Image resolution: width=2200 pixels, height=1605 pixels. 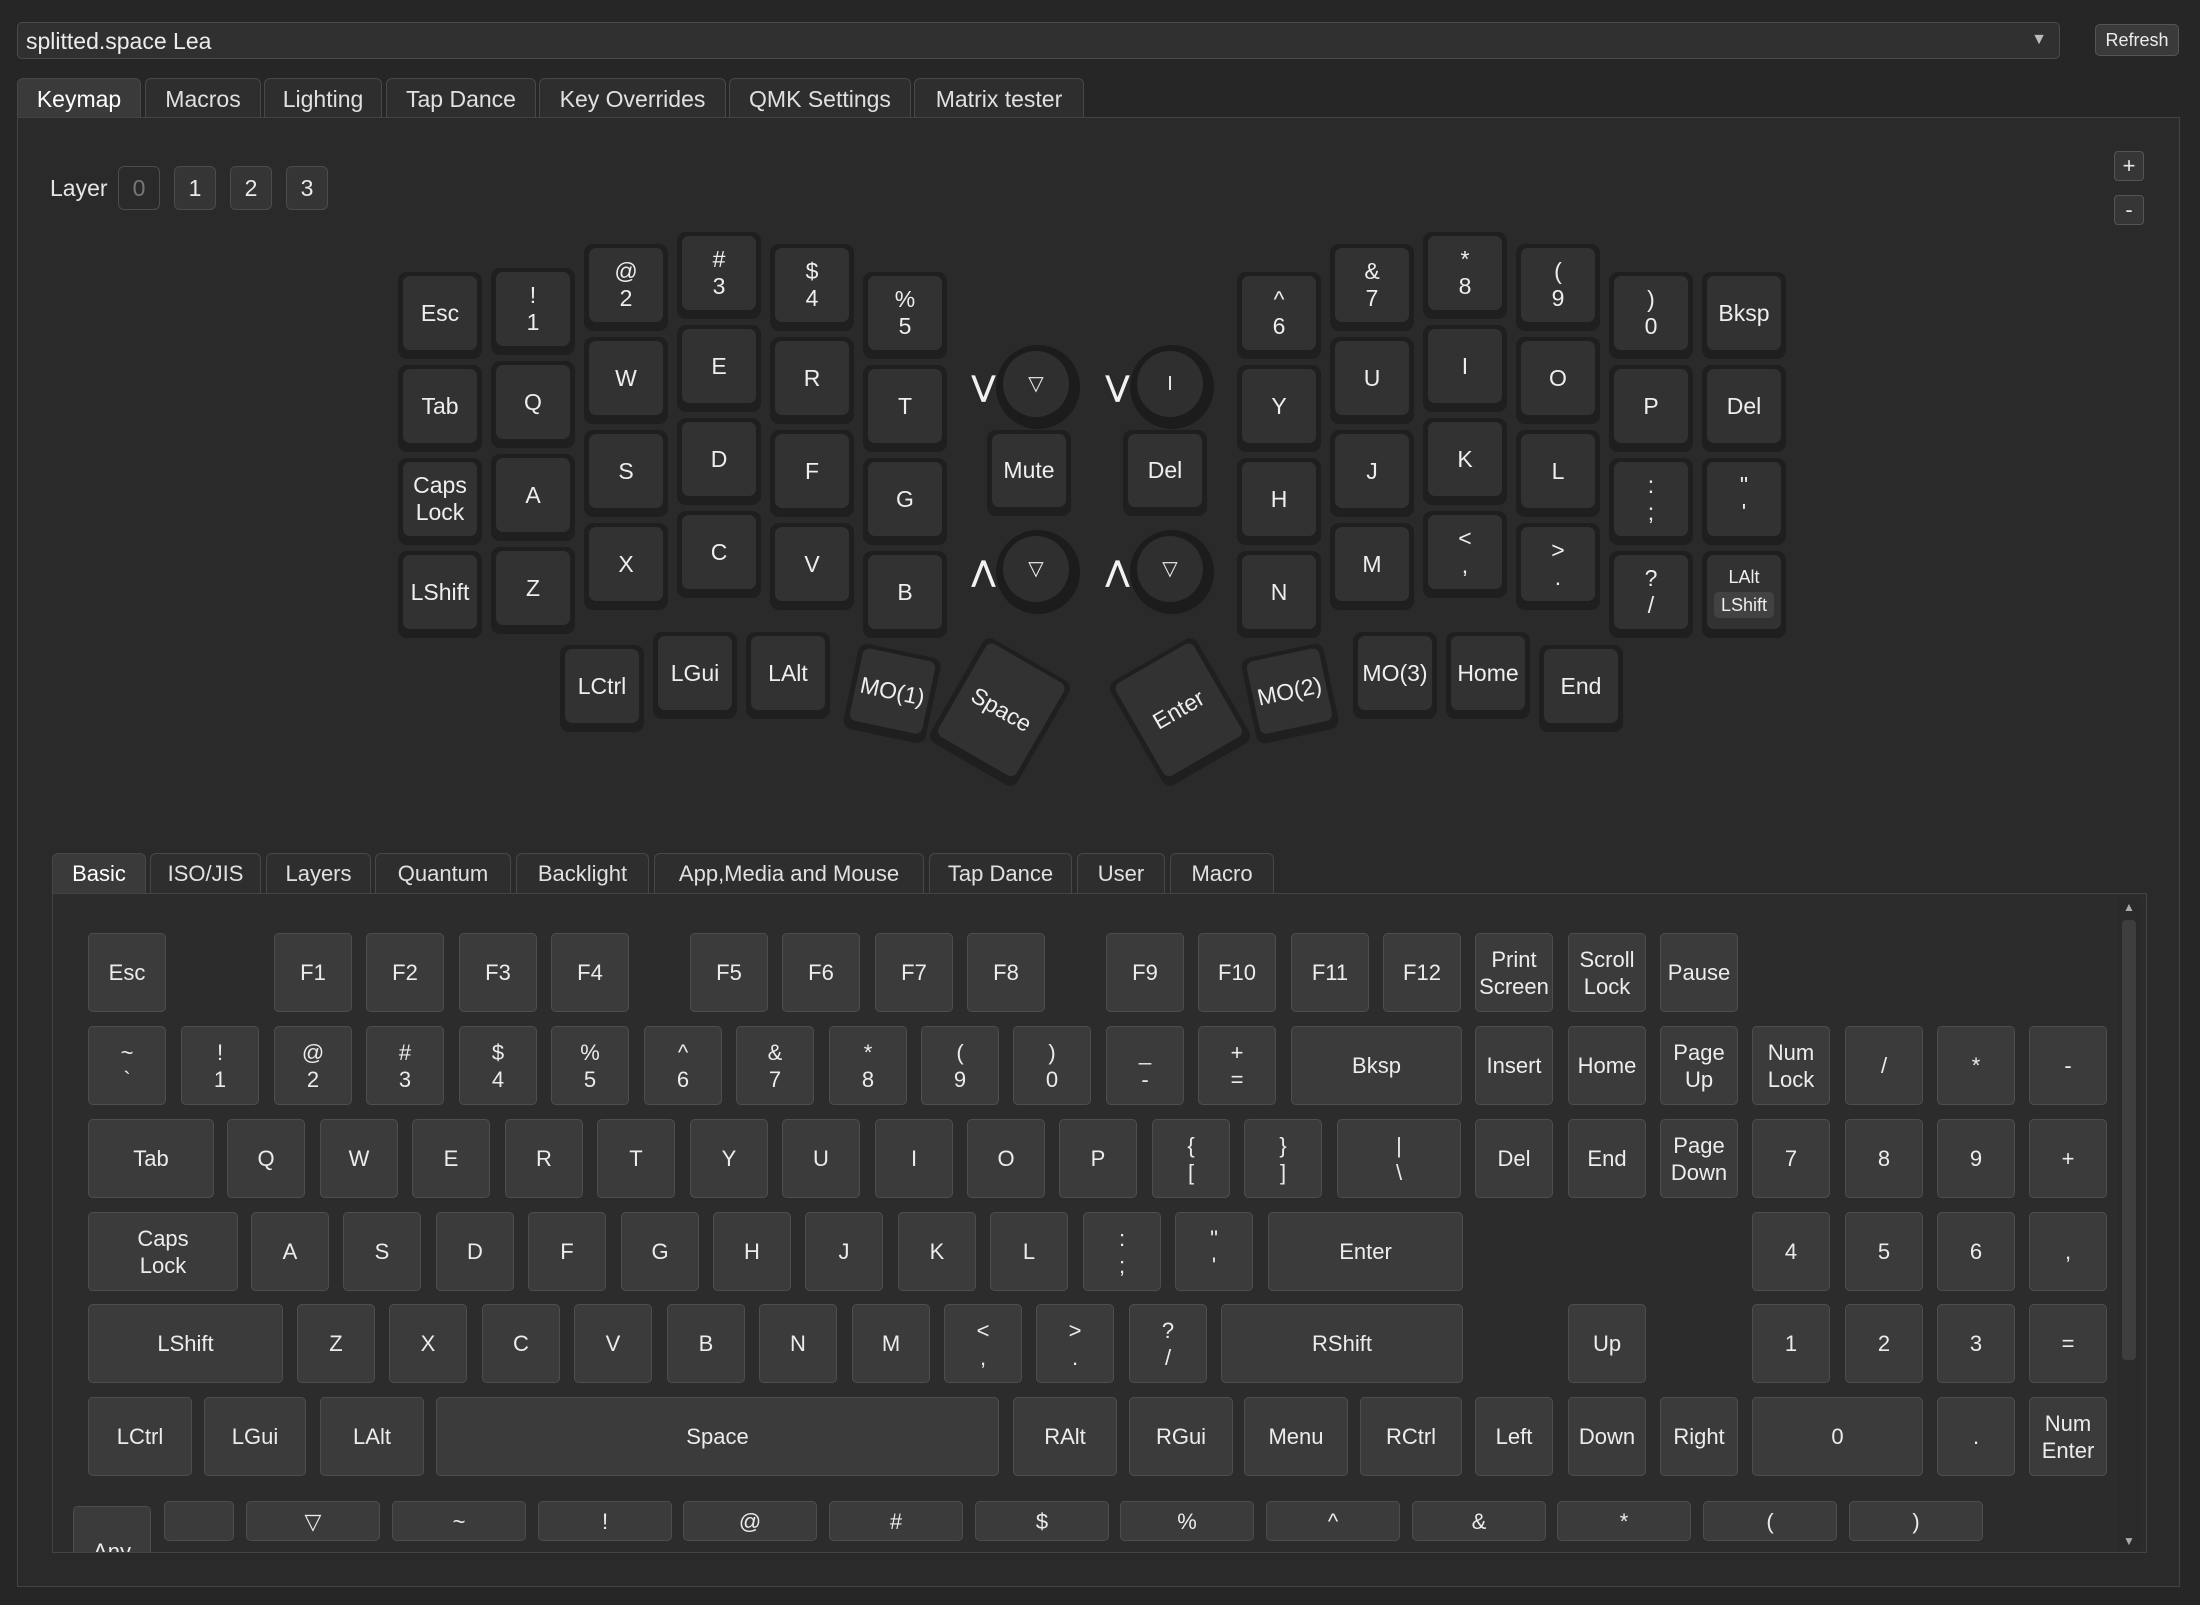 What do you see at coordinates (1514, 1158) in the screenshot?
I see `keycode-del: Del` at bounding box center [1514, 1158].